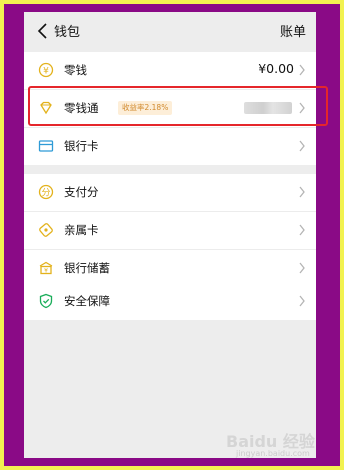 The image size is (344, 470). I want to click on red-highlight-box, so click(178, 106).